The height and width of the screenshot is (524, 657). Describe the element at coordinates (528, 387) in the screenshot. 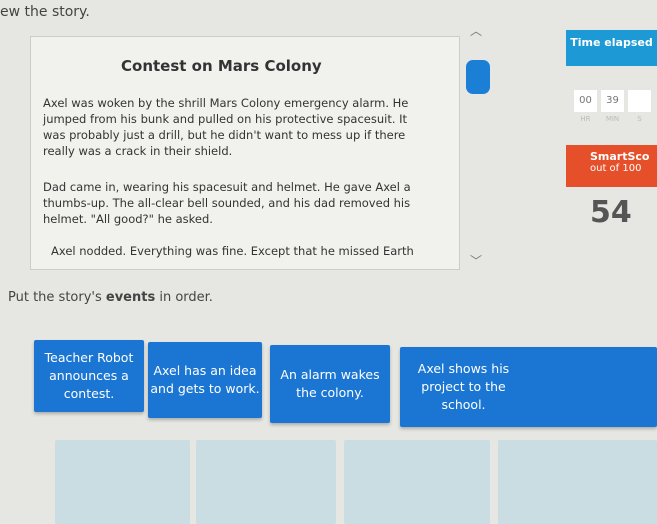

I see `event-card: Axel shows his project to the school.` at that location.